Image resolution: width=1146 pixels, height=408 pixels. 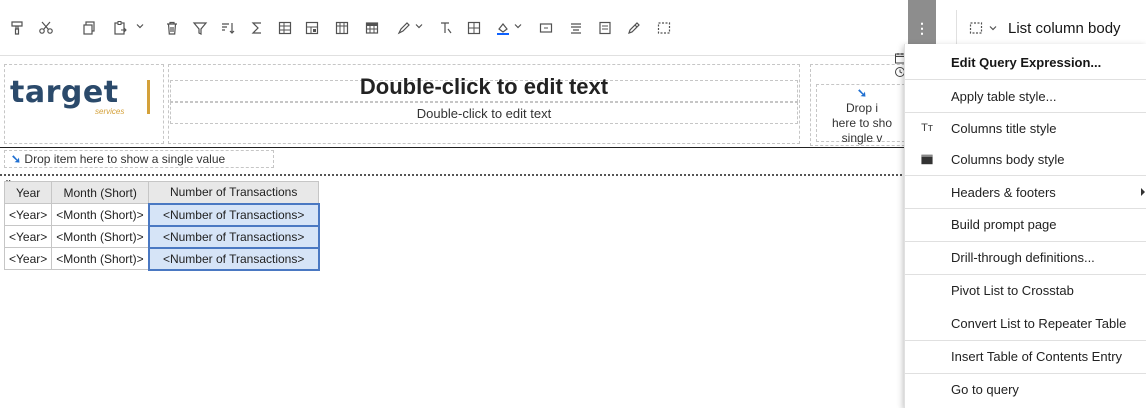 I want to click on borders-icon, so click(x=342, y=28).